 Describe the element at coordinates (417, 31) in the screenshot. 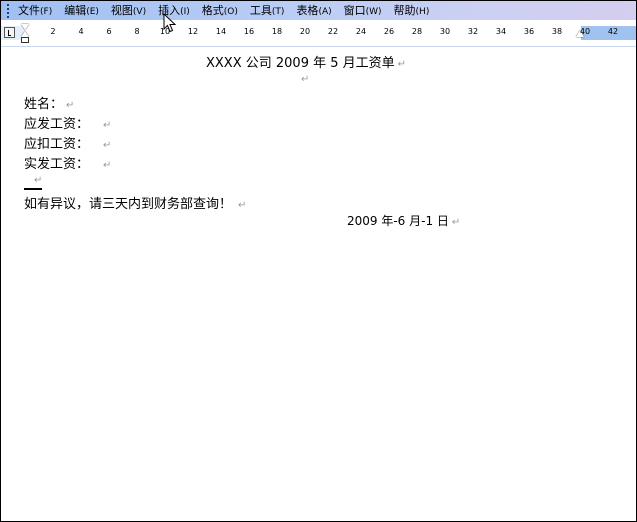

I see `ruler-number: 28` at that location.